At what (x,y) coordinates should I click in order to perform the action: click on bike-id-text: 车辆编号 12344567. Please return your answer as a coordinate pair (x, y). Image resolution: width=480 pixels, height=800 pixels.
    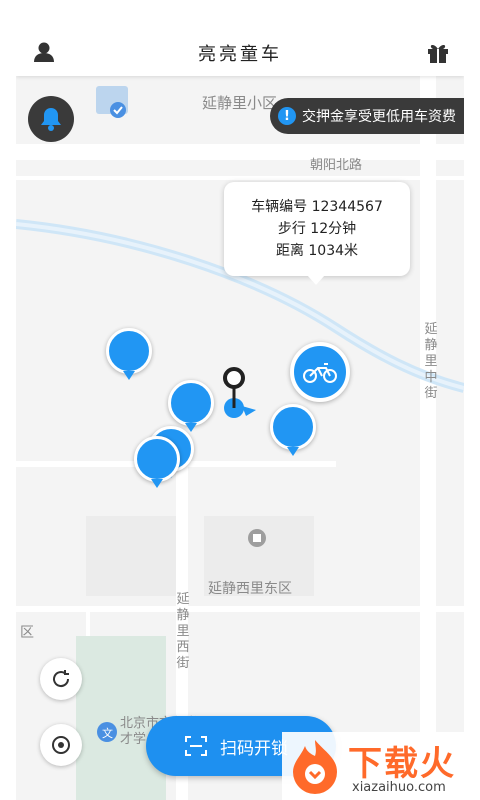
    Looking at the image, I should click on (317, 207).